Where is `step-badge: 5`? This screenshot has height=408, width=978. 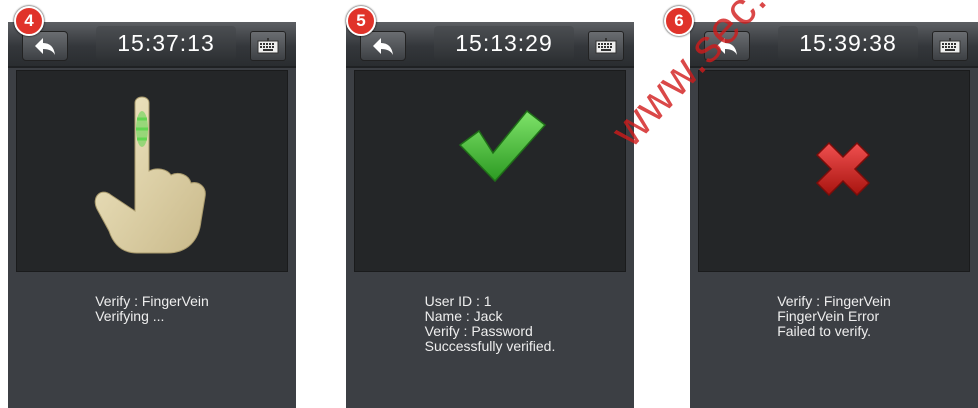
step-badge: 5 is located at coordinates (361, 21).